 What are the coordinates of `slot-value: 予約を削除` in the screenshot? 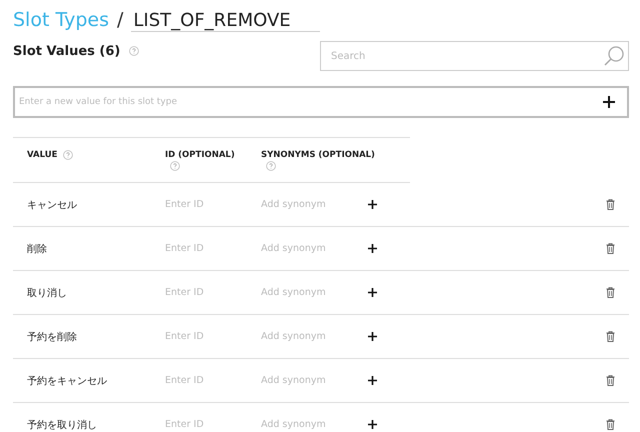 It's located at (52, 337).